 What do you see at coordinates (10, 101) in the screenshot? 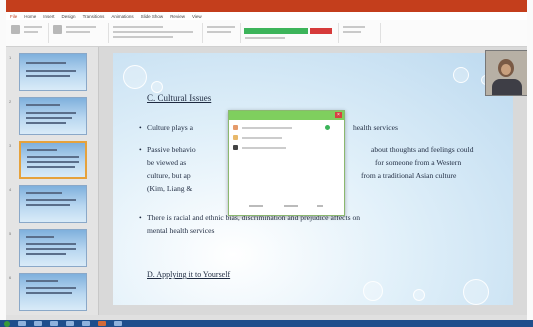
I see `thumbnail-number: 2` at bounding box center [10, 101].